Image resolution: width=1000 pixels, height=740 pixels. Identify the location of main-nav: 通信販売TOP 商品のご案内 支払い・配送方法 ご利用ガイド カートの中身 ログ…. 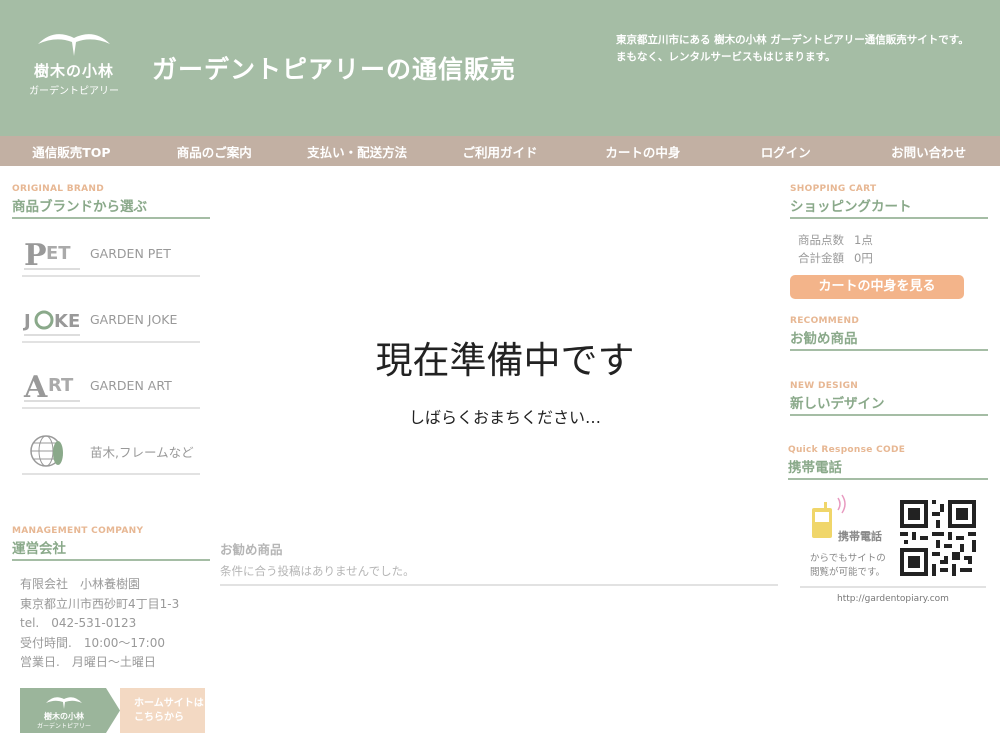
(500, 151).